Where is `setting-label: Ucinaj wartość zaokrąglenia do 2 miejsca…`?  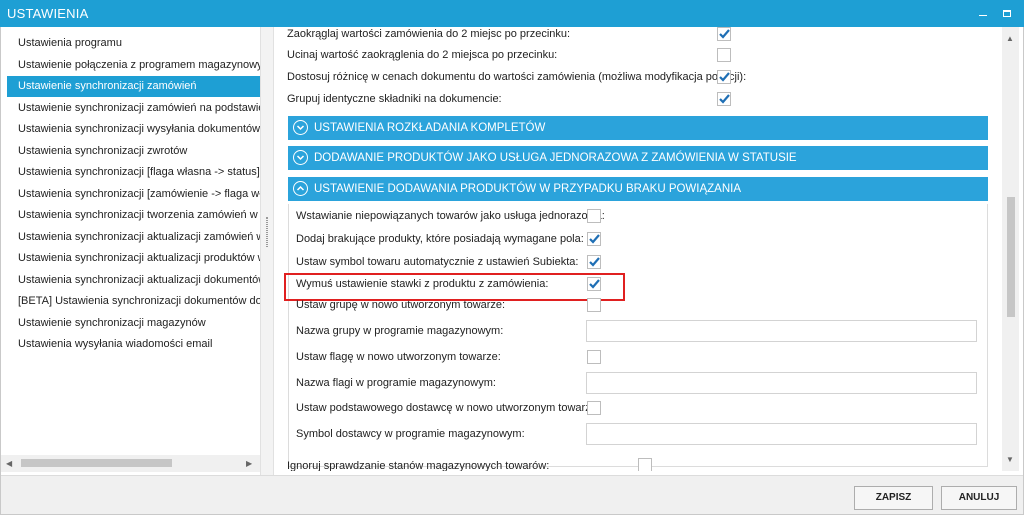
setting-label: Ucinaj wartość zaokrąglenia do 2 miejsca… is located at coordinates (422, 55).